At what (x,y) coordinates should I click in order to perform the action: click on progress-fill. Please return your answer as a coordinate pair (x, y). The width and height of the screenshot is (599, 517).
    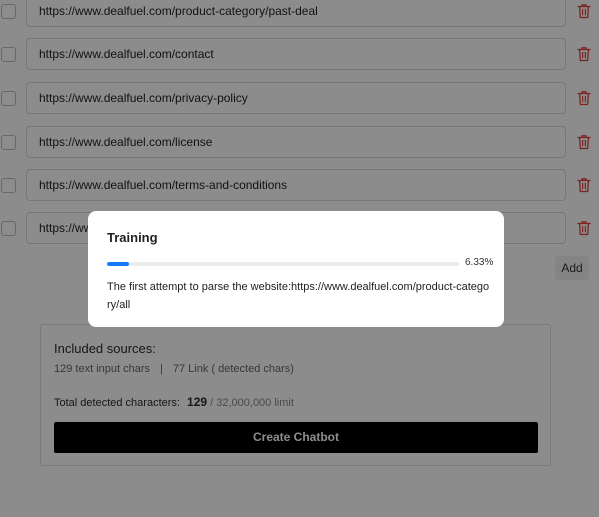
    Looking at the image, I should click on (118, 264).